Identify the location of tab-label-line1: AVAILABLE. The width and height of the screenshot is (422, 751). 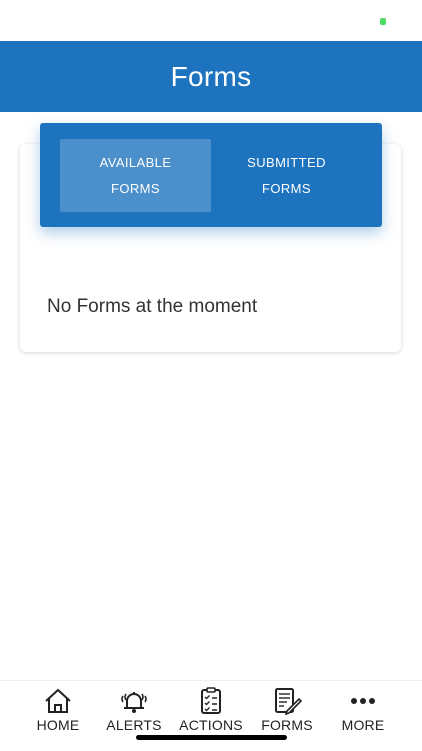
(135, 162).